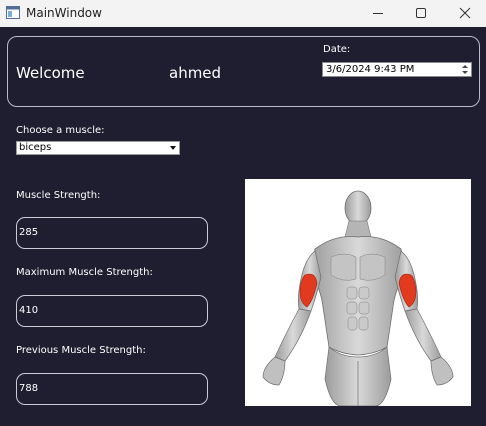 The height and width of the screenshot is (426, 486). Describe the element at coordinates (60, 130) in the screenshot. I see `choose-muscle-label: Choose a muscle:` at that location.